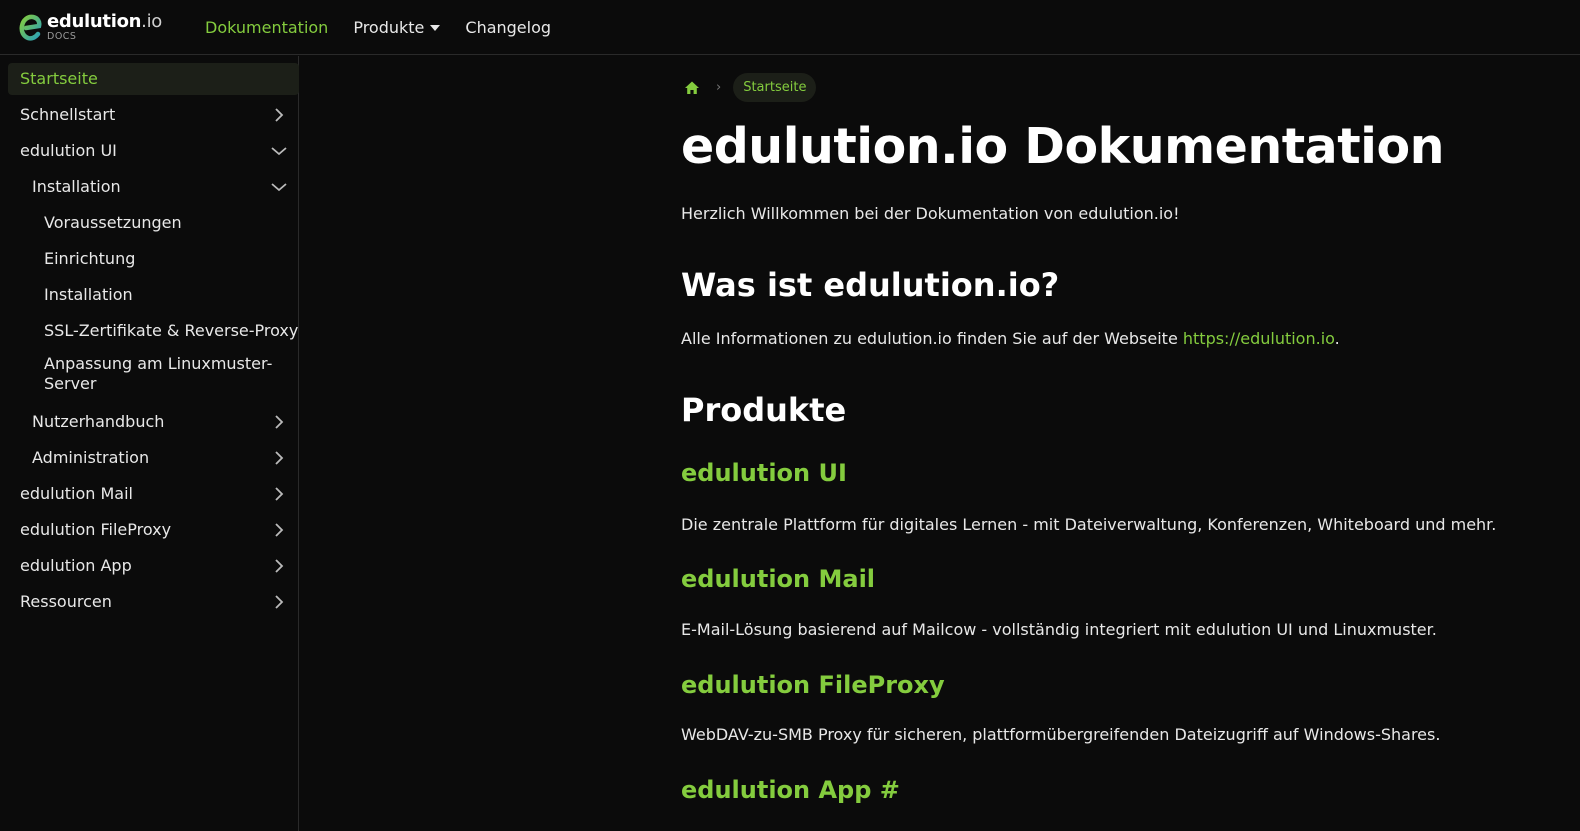  I want to click on product-heading-mail: edulution Mail, so click(778, 579).